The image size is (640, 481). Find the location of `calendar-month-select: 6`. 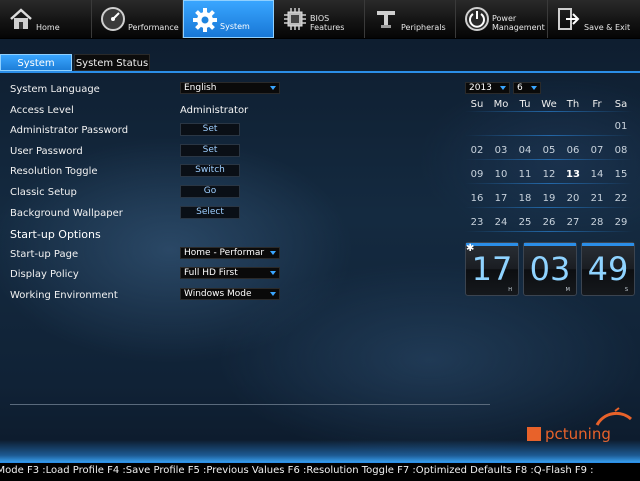

calendar-month-select: 6 is located at coordinates (527, 88).